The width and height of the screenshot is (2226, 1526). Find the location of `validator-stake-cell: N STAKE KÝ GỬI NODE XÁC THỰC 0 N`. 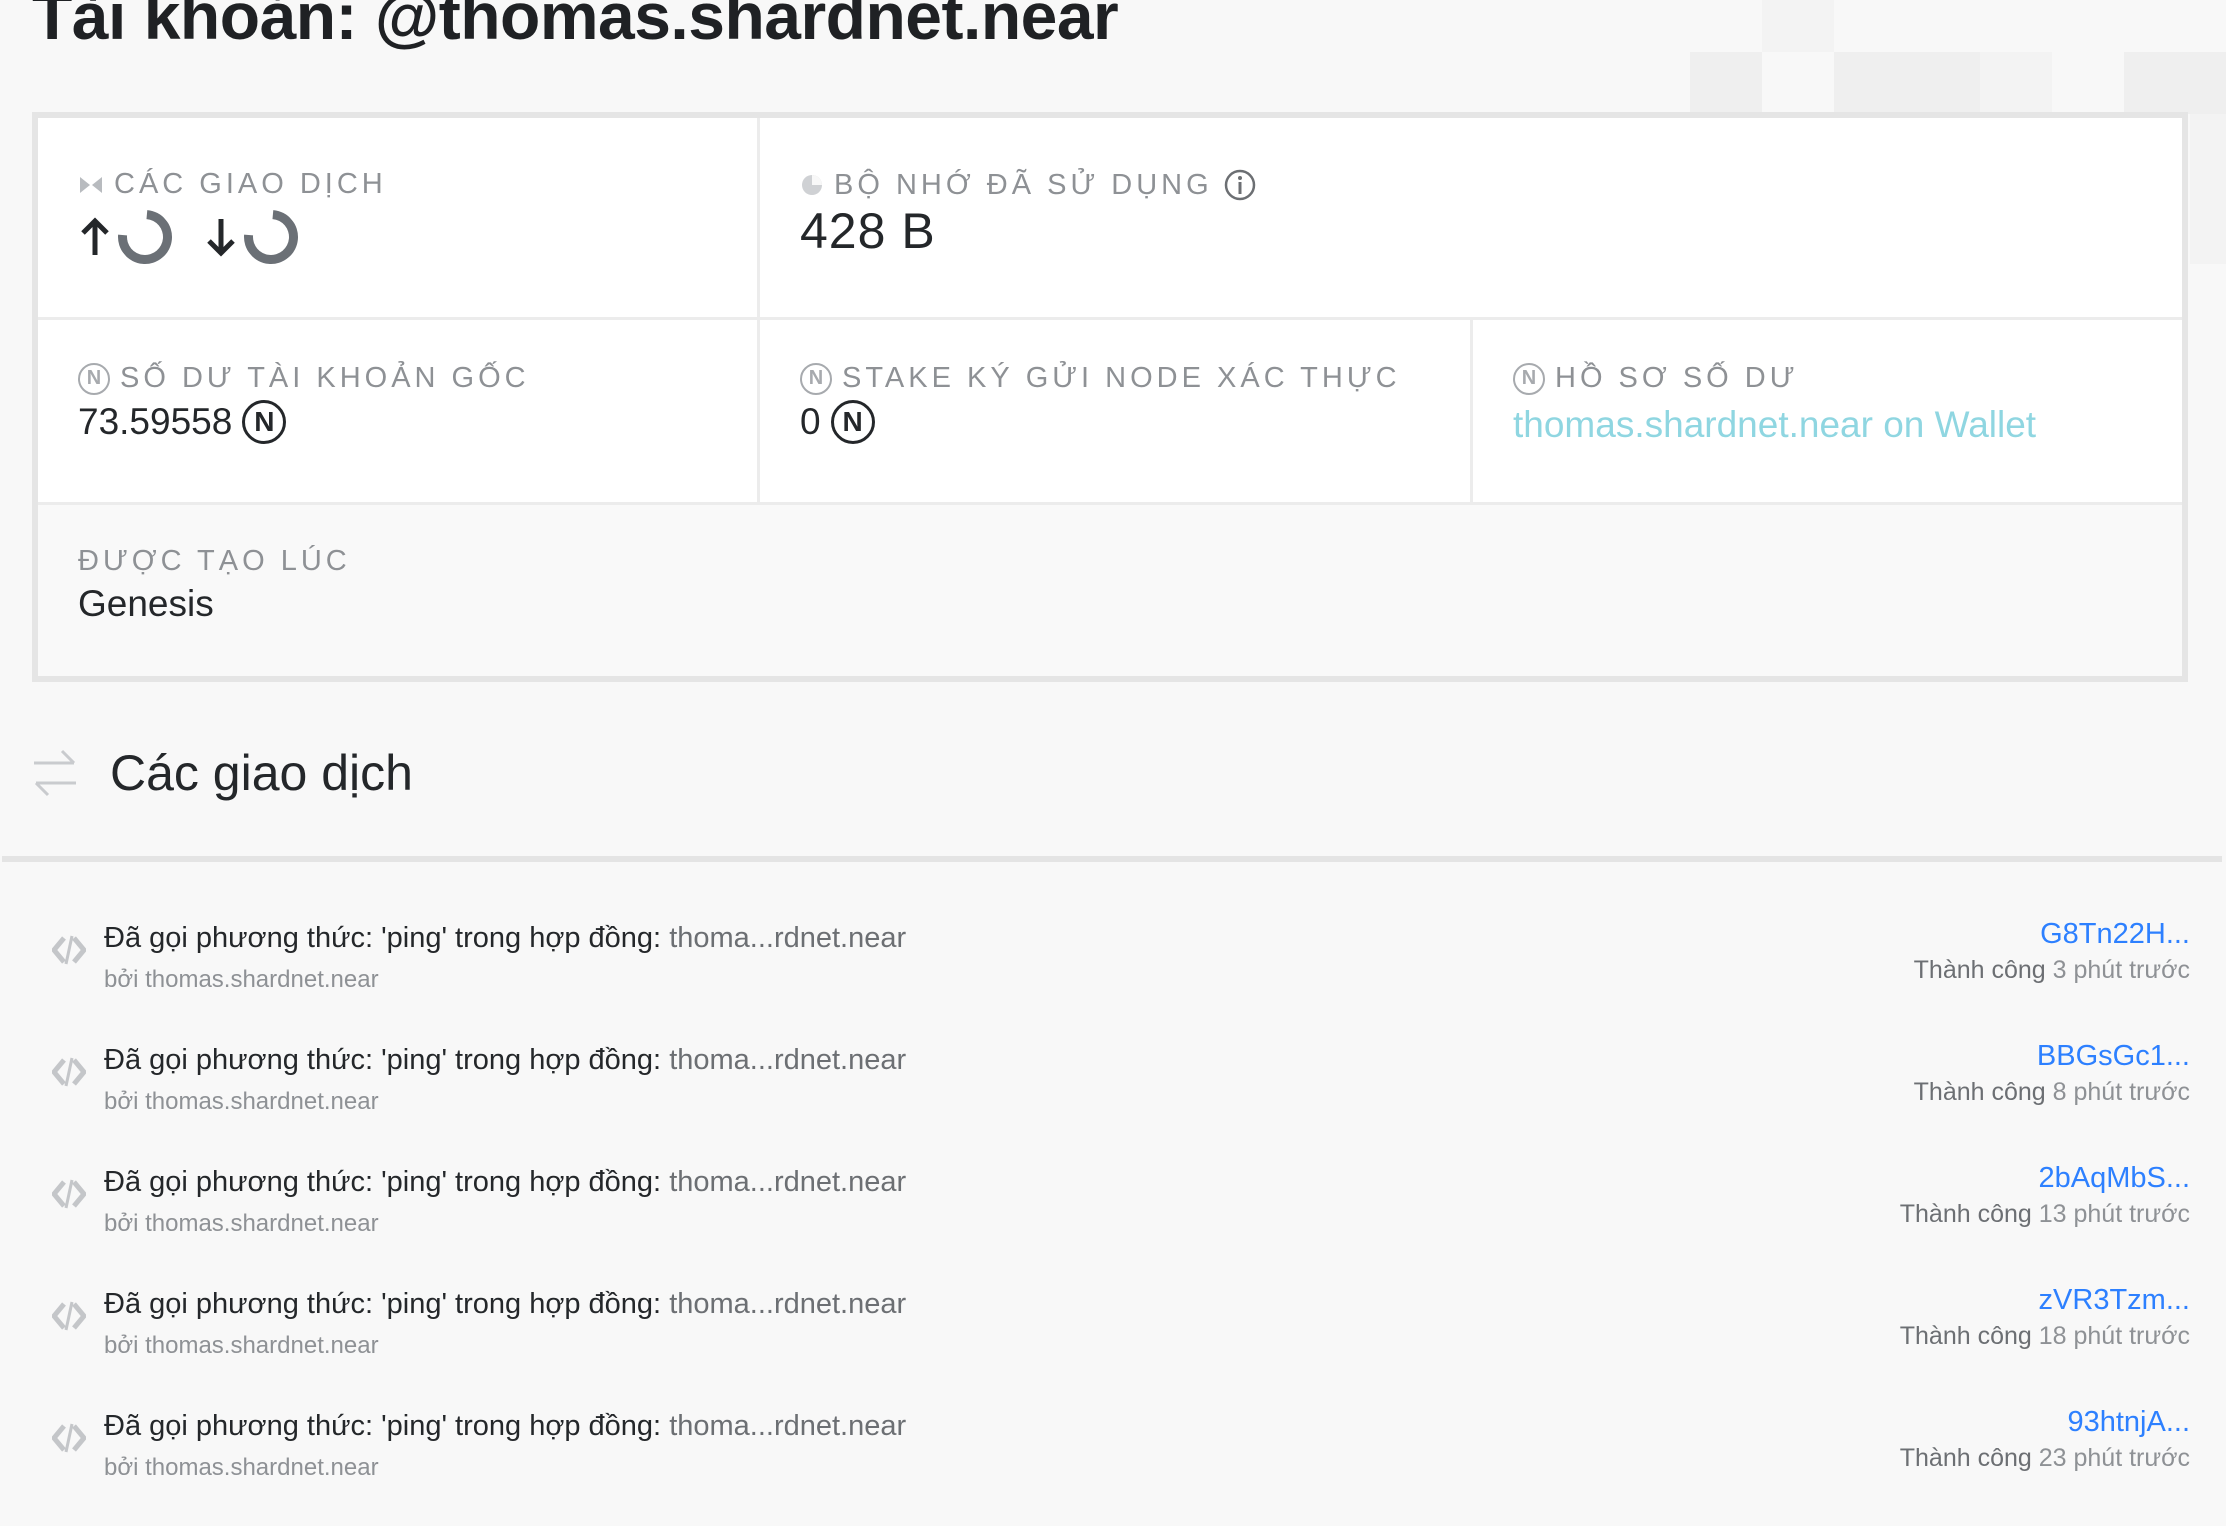

validator-stake-cell: N STAKE KÝ GỬI NODE XÁC THỰC 0 N is located at coordinates (1115, 411).